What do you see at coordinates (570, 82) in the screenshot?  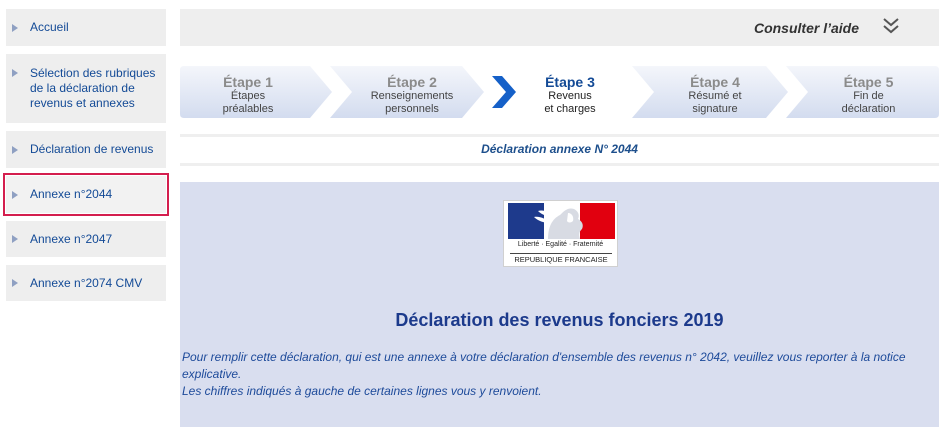 I see `step-title: Étape 3` at bounding box center [570, 82].